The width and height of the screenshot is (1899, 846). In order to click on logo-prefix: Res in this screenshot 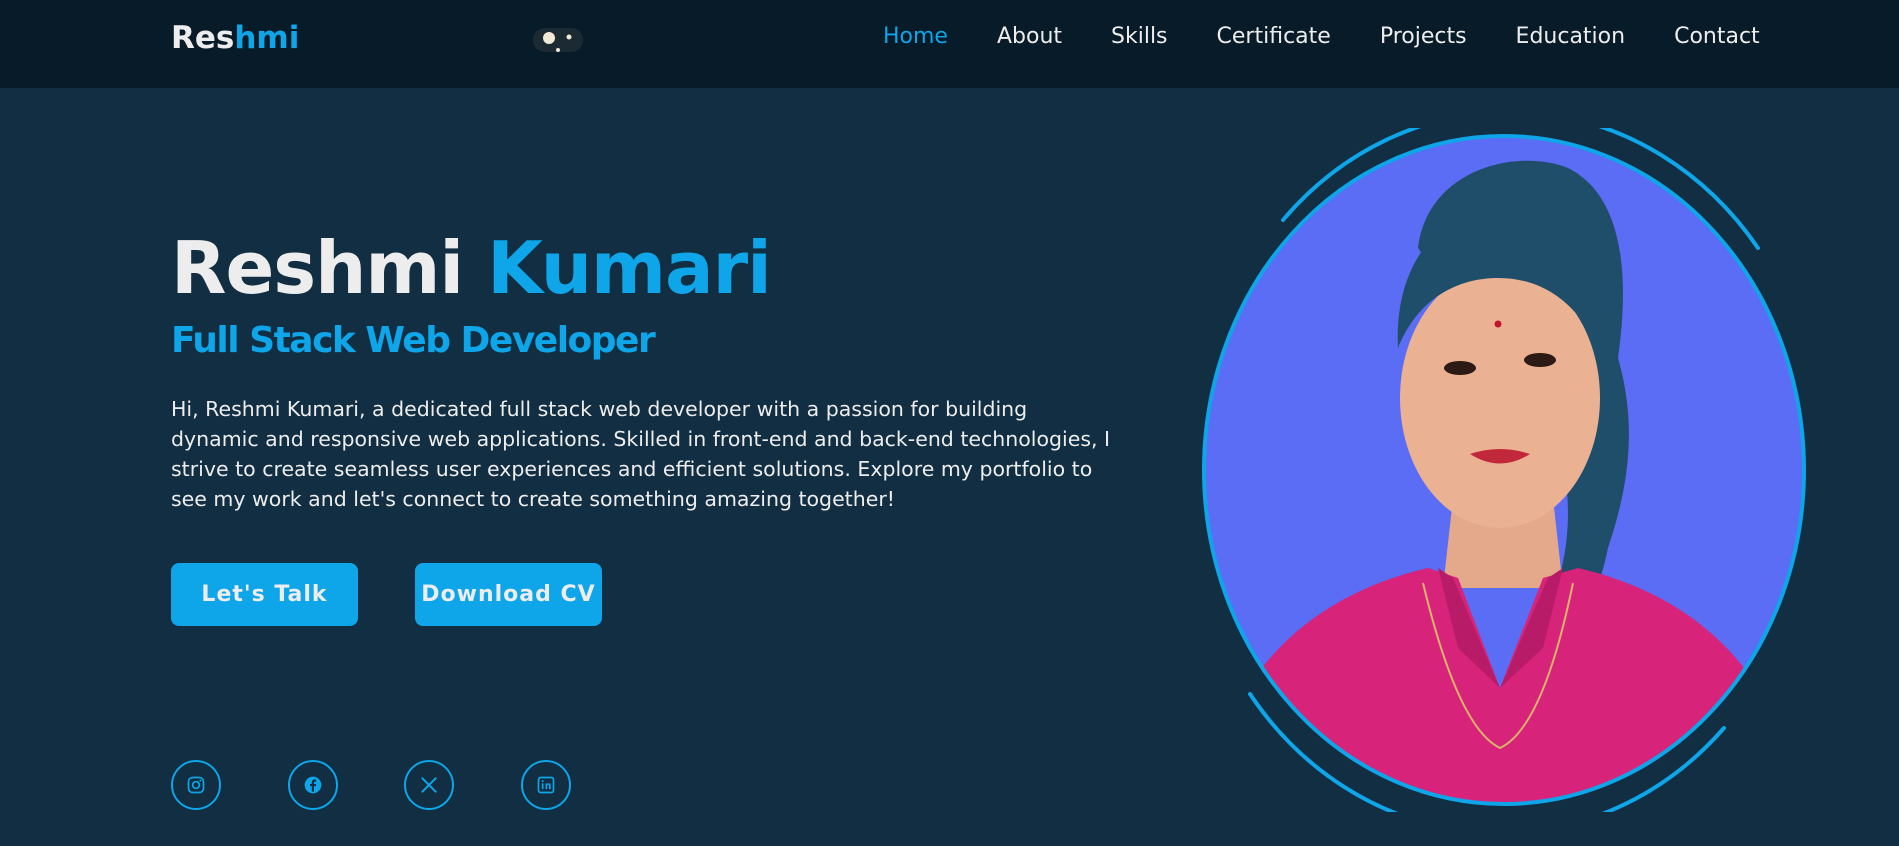, I will do `click(203, 38)`.